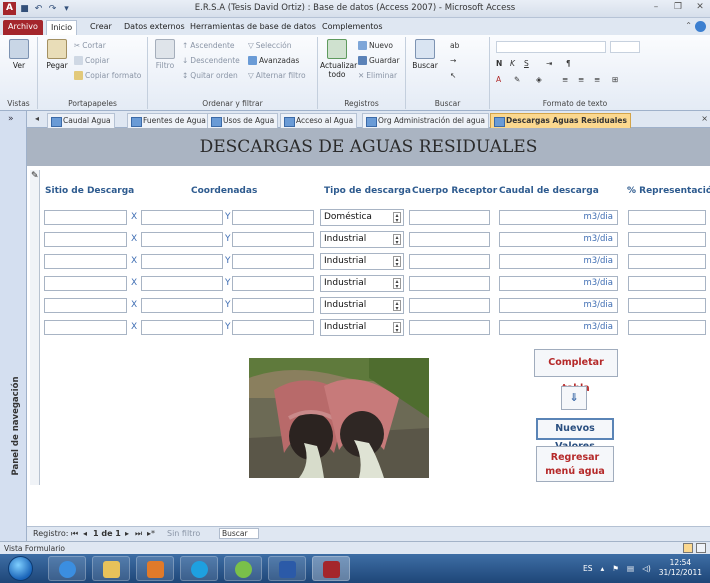  Describe the element at coordinates (377, 75) in the screenshot. I see `delete-record-button: ✕ Eliminar` at that location.